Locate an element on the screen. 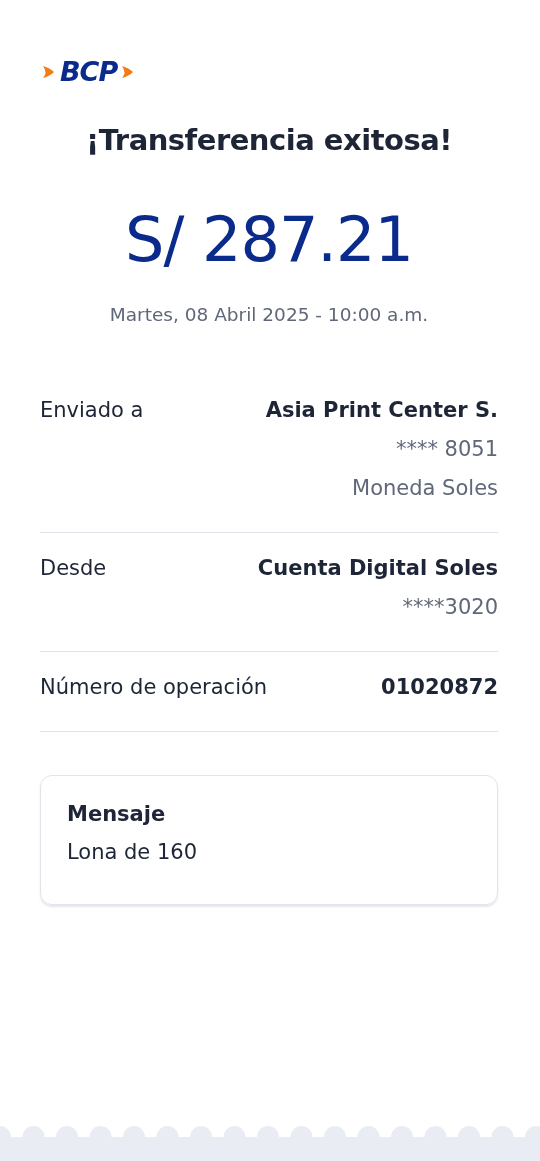 This screenshot has width=540, height=1161. detail-text: ****3020 is located at coordinates (450, 607).